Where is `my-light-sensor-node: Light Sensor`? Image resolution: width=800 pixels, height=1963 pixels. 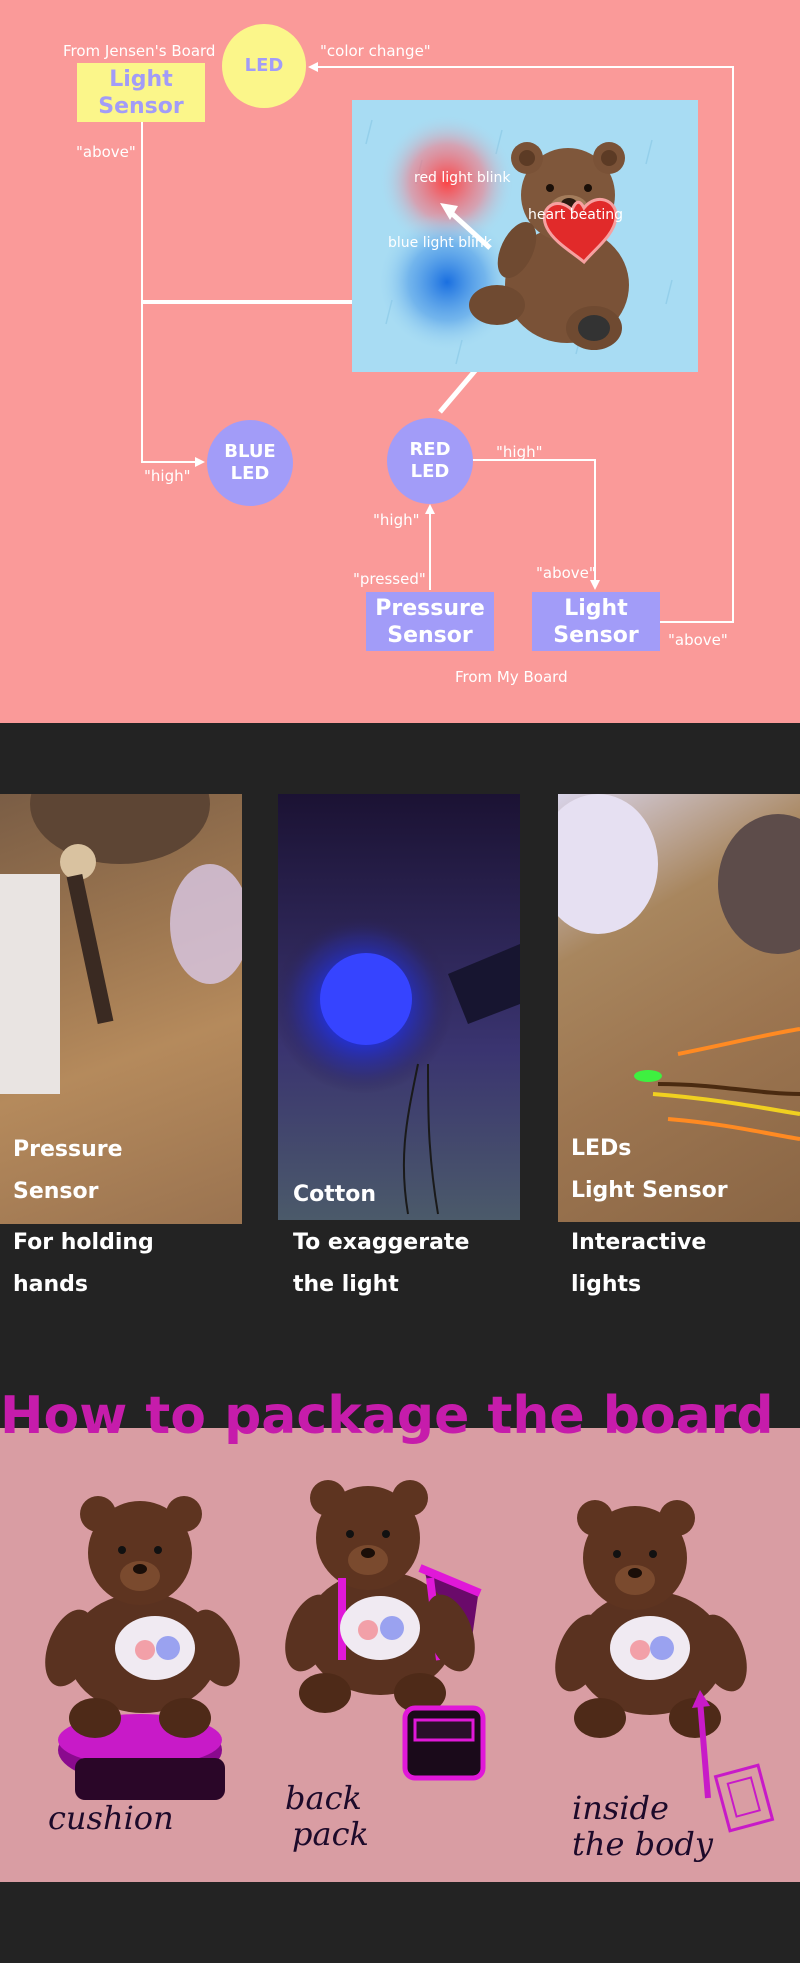
my-light-sensor-node: Light Sensor is located at coordinates (596, 621).